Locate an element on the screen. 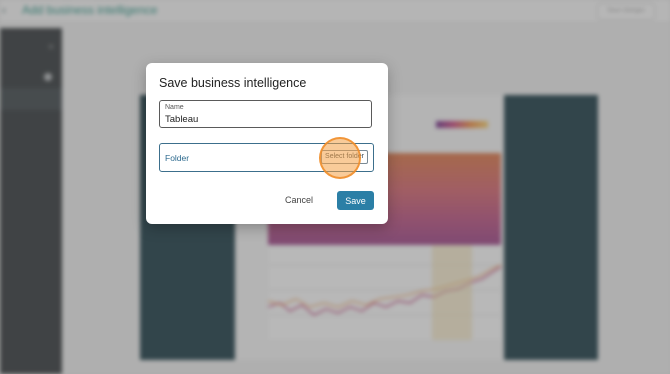 The height and width of the screenshot is (374, 670). save-button: Save is located at coordinates (355, 200).